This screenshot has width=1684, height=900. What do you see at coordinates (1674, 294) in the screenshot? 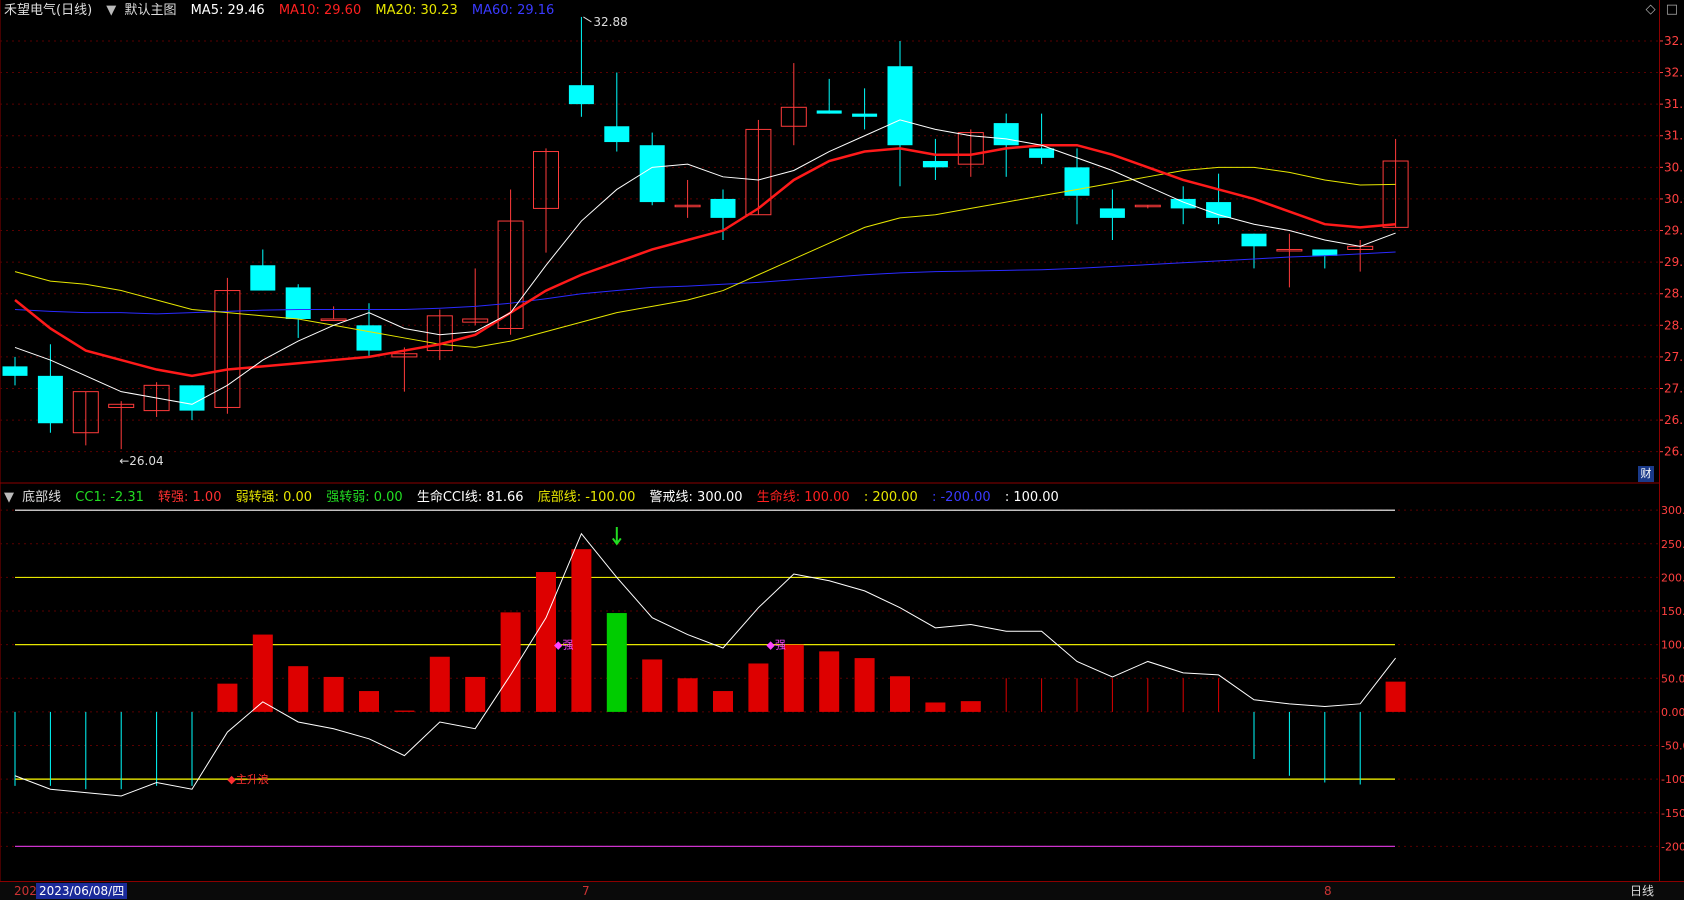
I see `price-tick-label: 28.50` at bounding box center [1674, 294].